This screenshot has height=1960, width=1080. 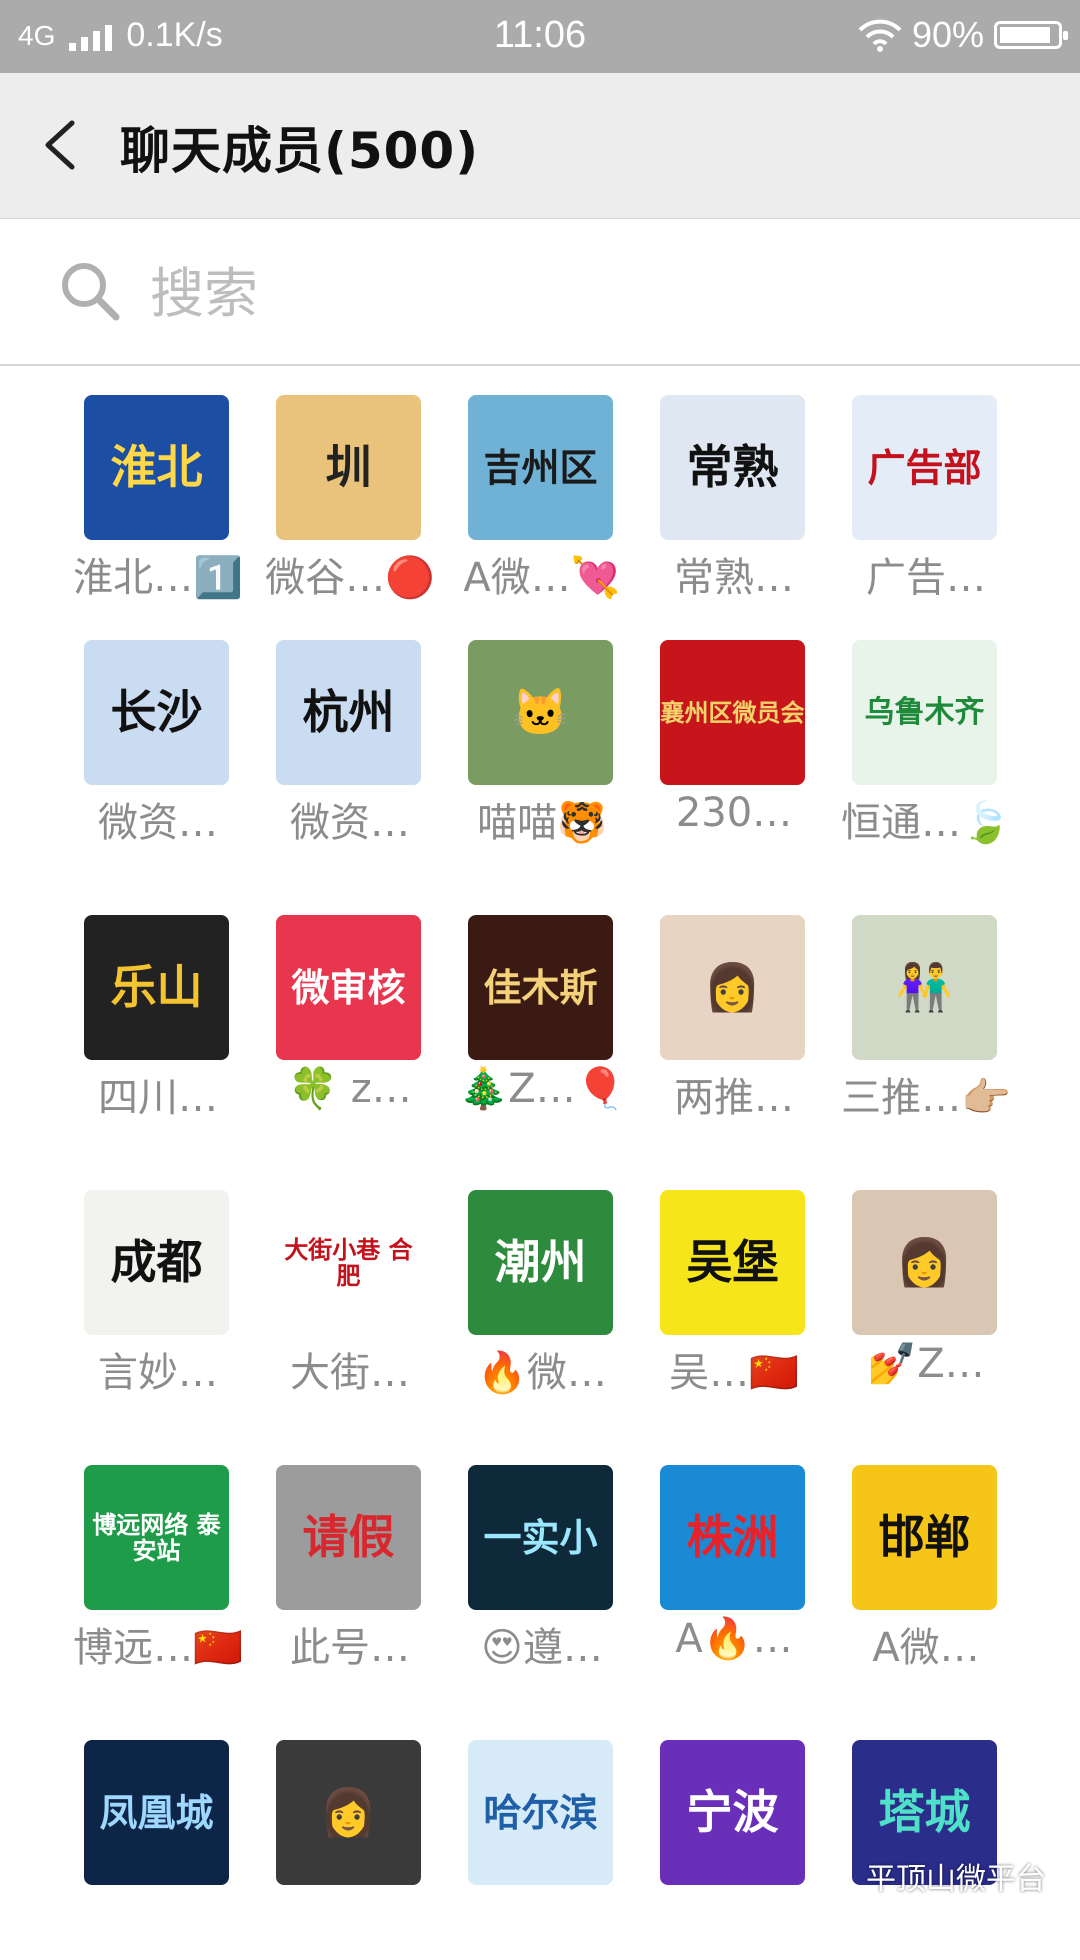 What do you see at coordinates (350, 578) in the screenshot?
I see `member-name: 微谷…🔴` at bounding box center [350, 578].